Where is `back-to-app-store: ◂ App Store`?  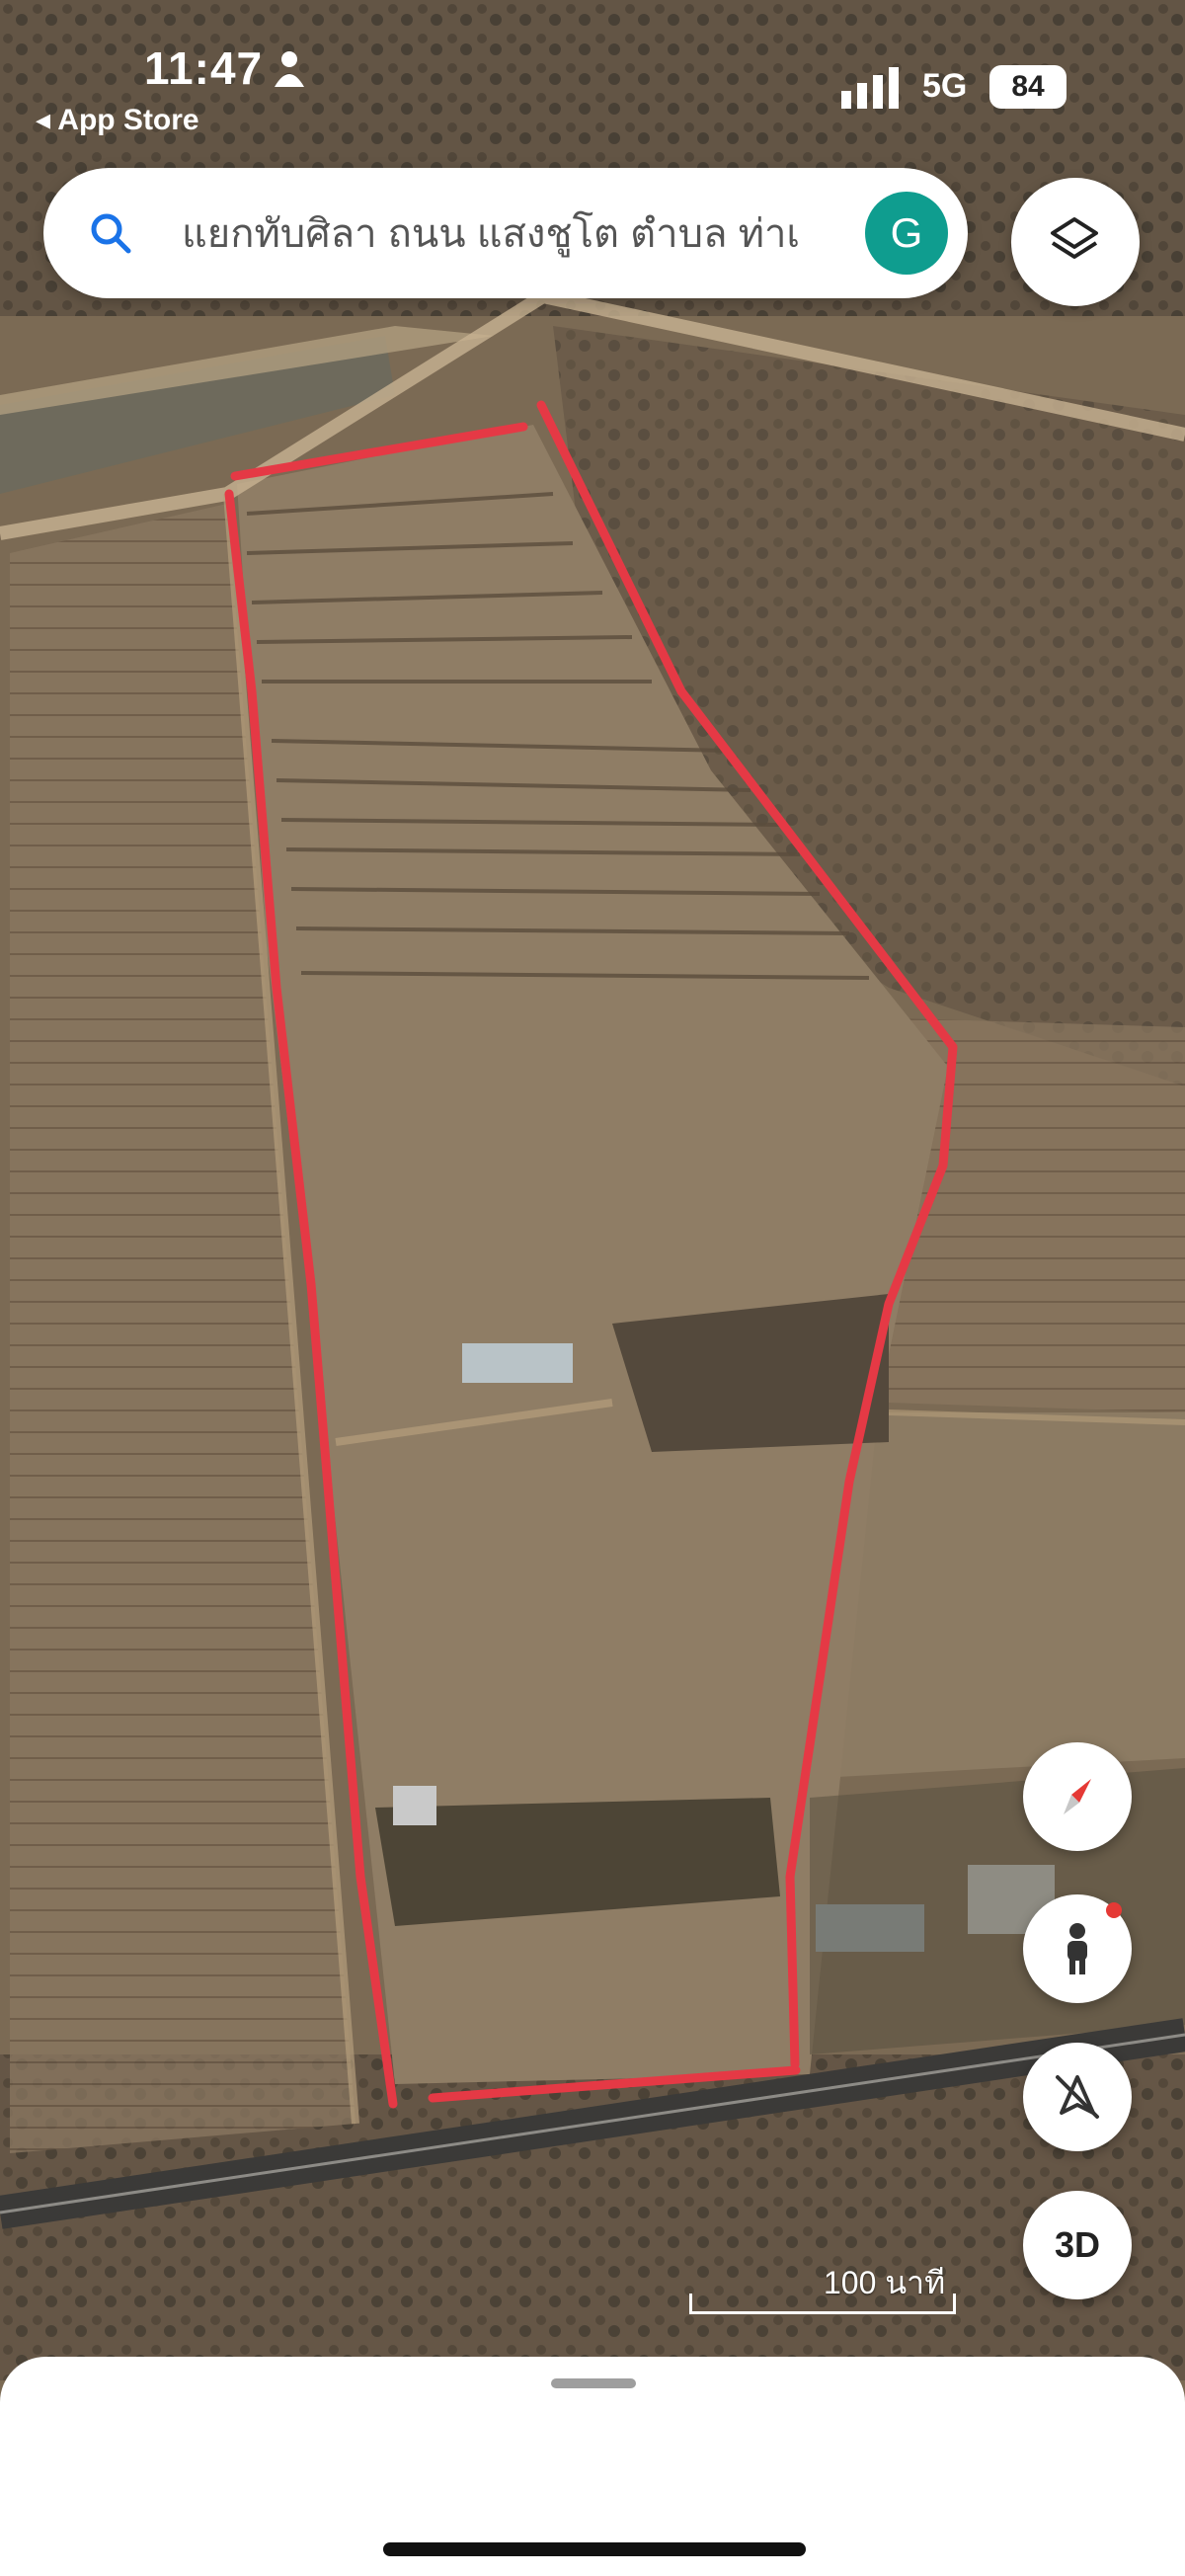 back-to-app-store: ◂ App Store is located at coordinates (118, 120).